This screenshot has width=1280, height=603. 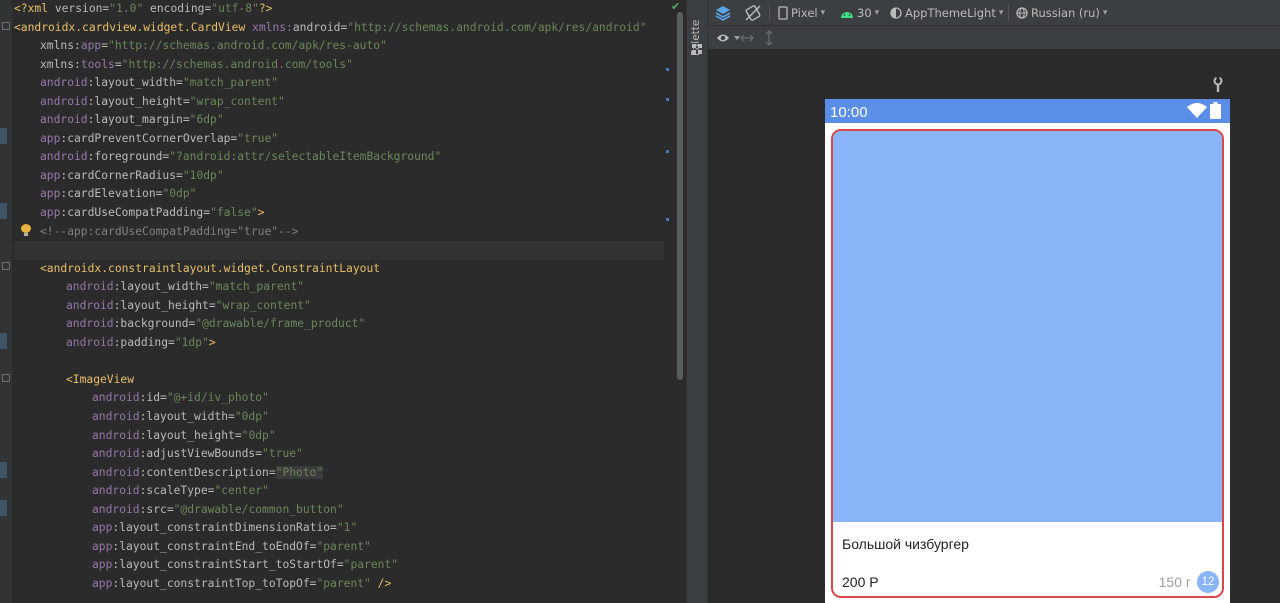 What do you see at coordinates (339, 473) in the screenshot?
I see `code-line: android:contentDescription="Photo"` at bounding box center [339, 473].